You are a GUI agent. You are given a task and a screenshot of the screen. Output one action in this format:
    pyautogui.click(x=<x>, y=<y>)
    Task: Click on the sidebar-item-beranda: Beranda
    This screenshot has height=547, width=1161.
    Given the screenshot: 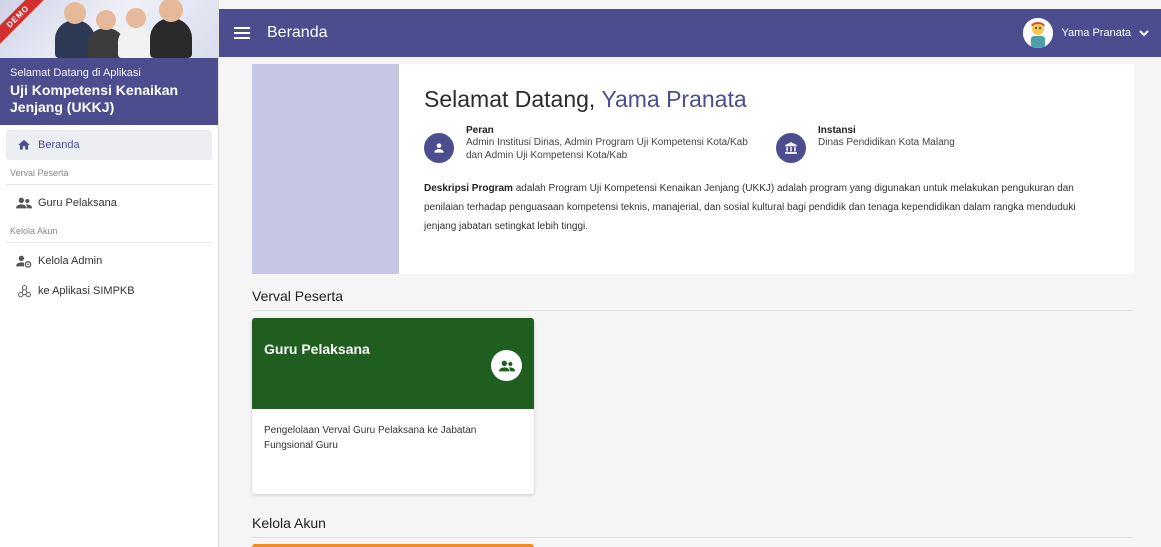 What is the action you would take?
    pyautogui.click(x=109, y=145)
    